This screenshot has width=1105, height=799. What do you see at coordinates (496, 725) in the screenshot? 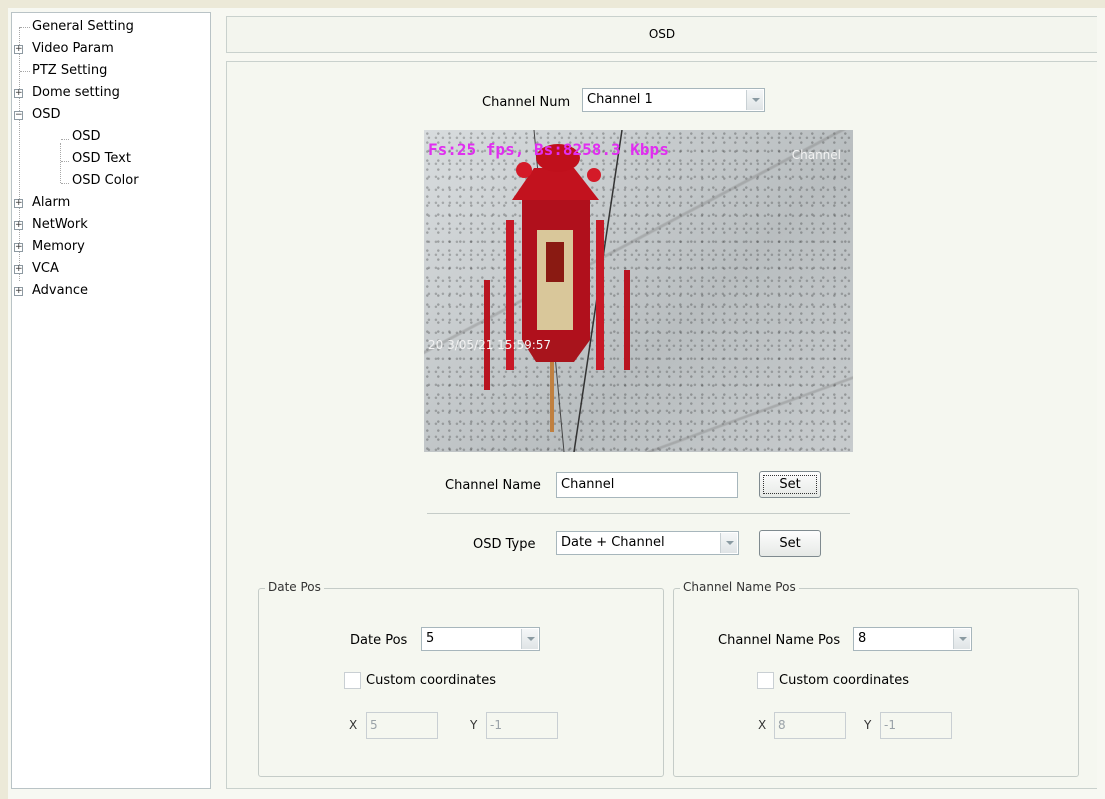
I see `date-y-value: -1` at bounding box center [496, 725].